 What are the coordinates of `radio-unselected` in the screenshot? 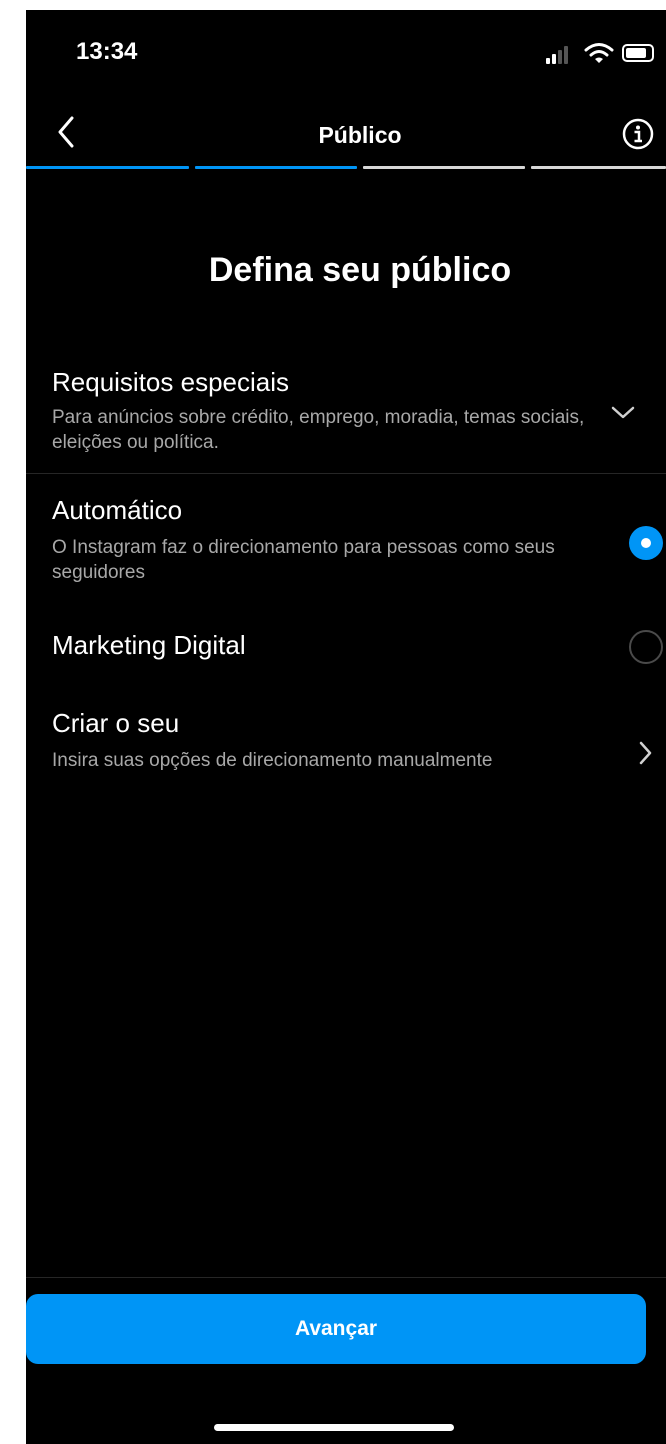 It's located at (646, 647).